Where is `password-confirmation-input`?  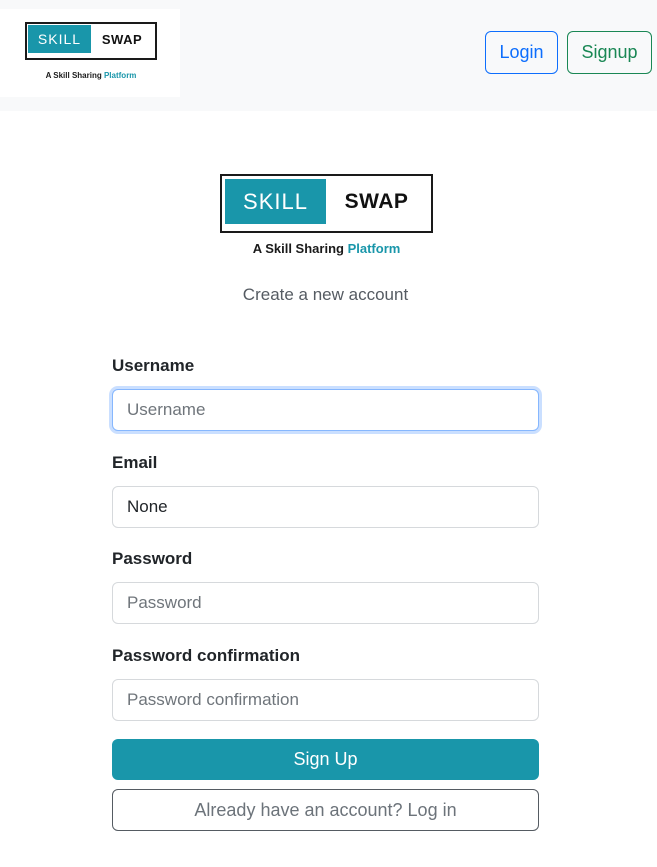 password-confirmation-input is located at coordinates (325, 700).